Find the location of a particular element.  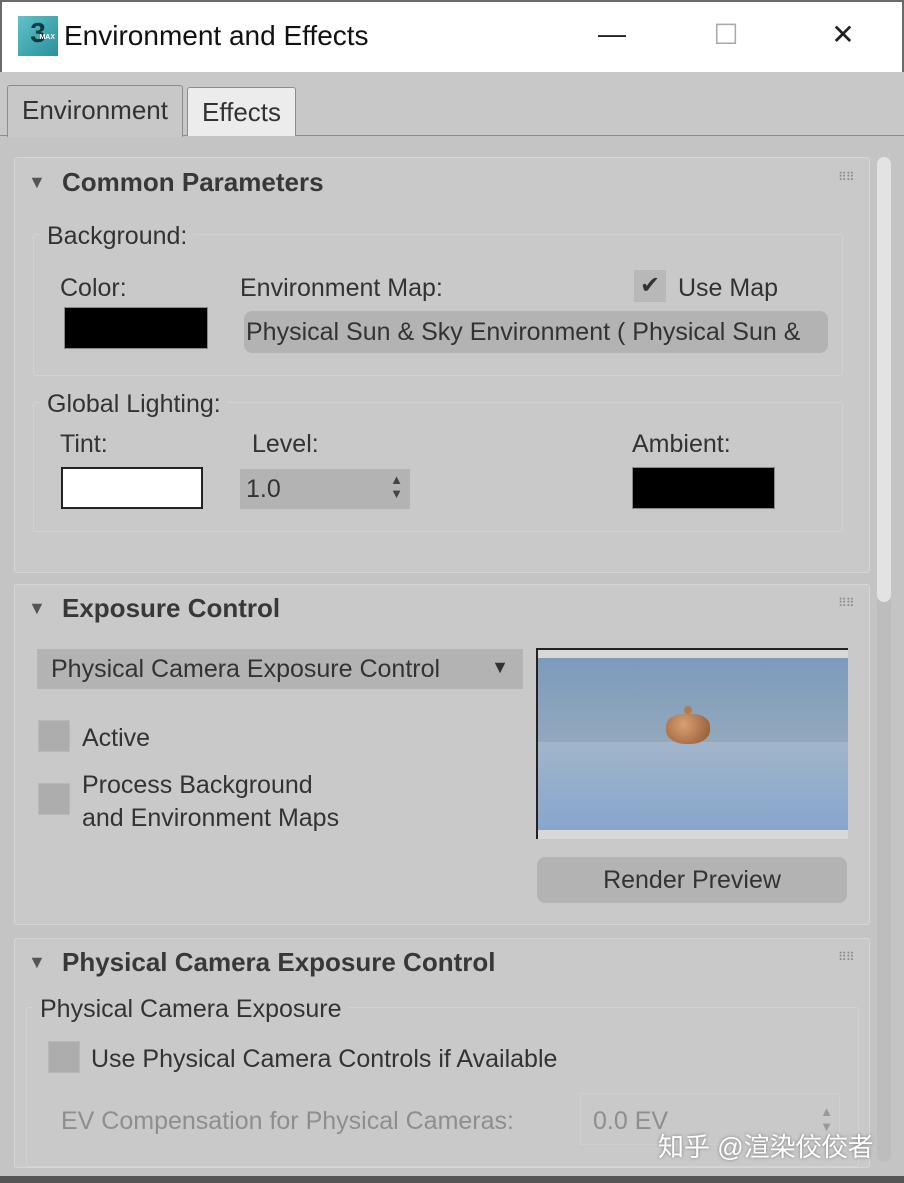

background-group is located at coordinates (438, 305).